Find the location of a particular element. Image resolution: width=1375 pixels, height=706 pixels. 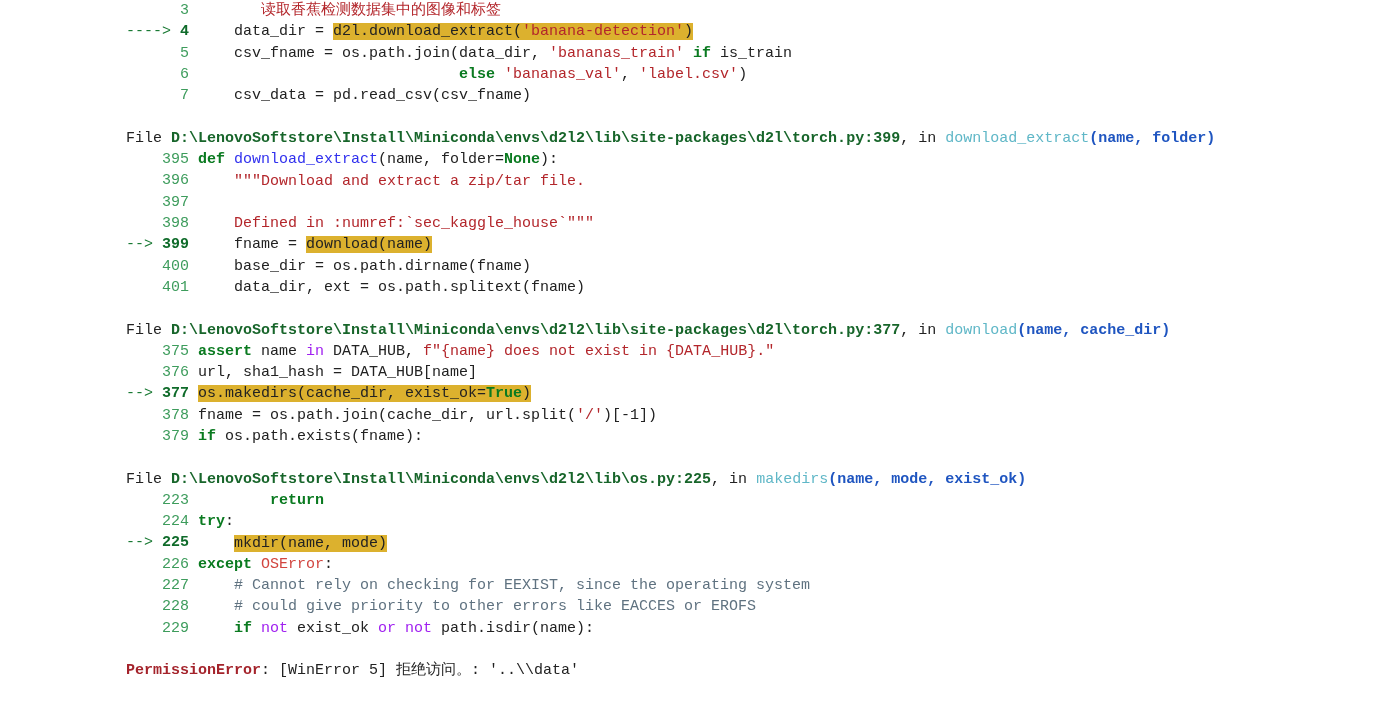

code-text: return is located at coordinates (297, 500).